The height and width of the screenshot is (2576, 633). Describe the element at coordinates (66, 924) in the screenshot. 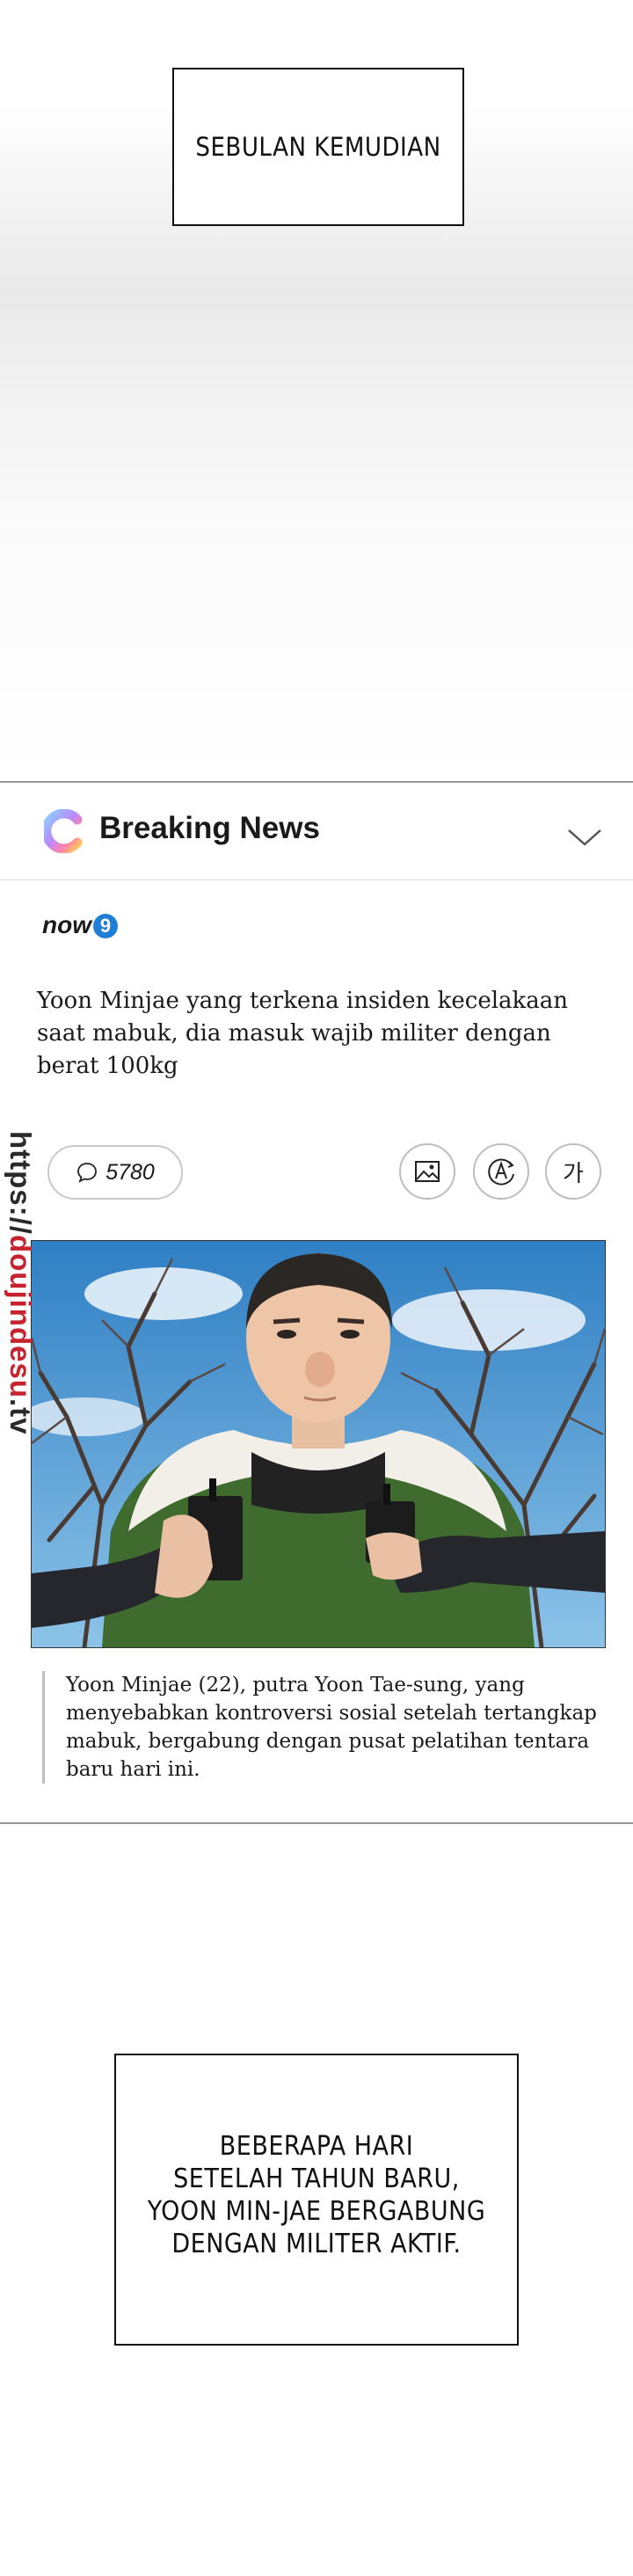

I see `source-name: now` at that location.